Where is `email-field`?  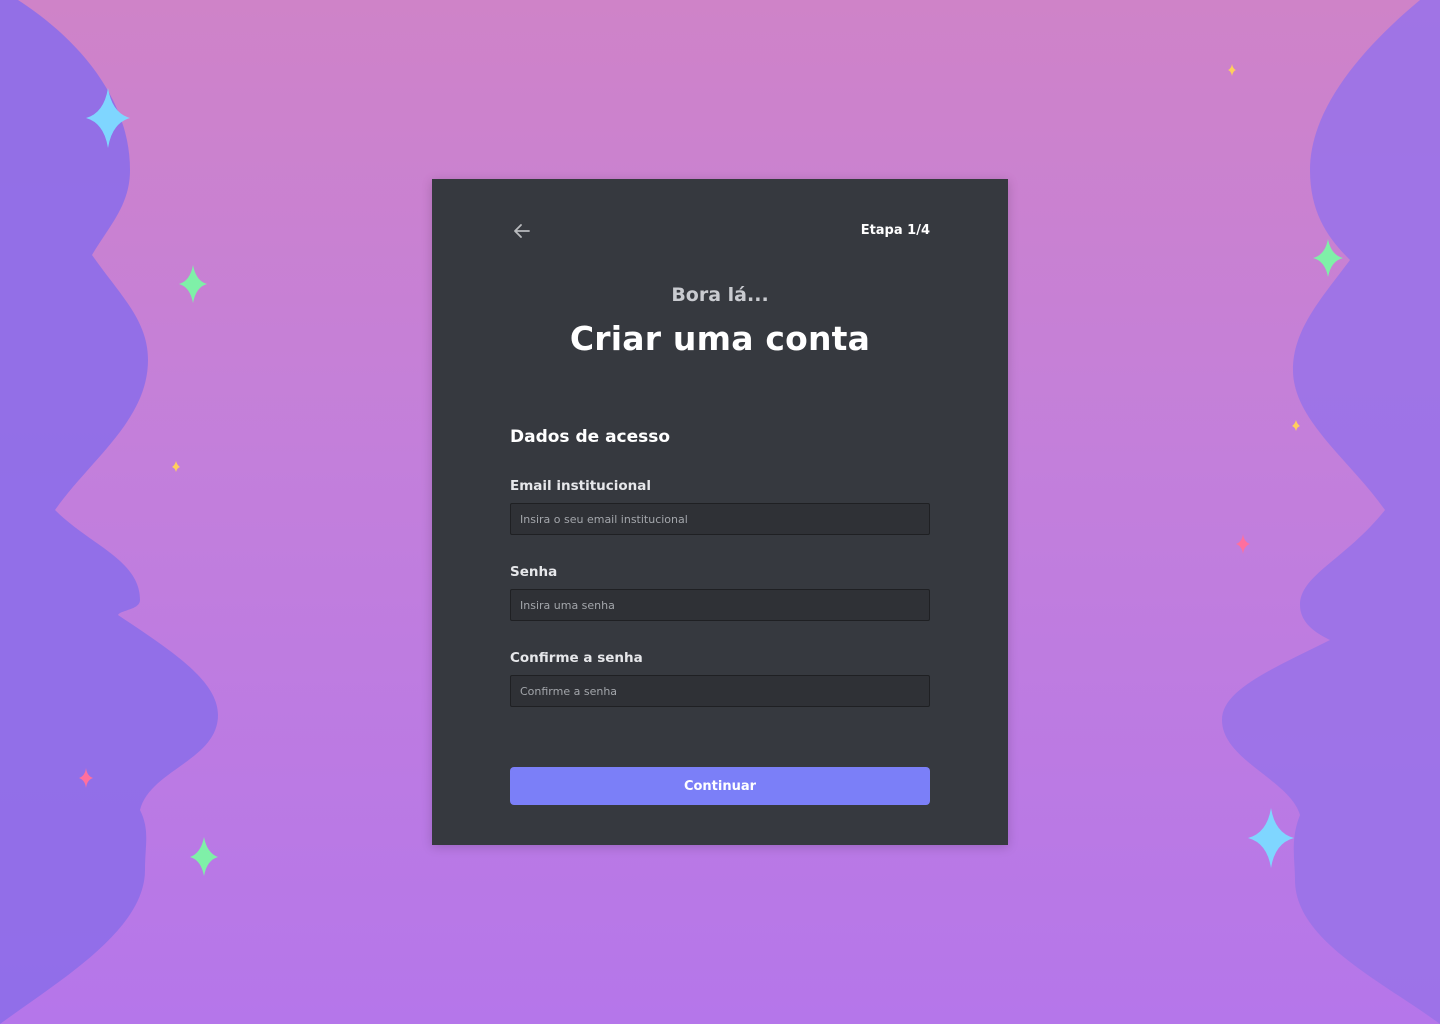
email-field is located at coordinates (720, 519).